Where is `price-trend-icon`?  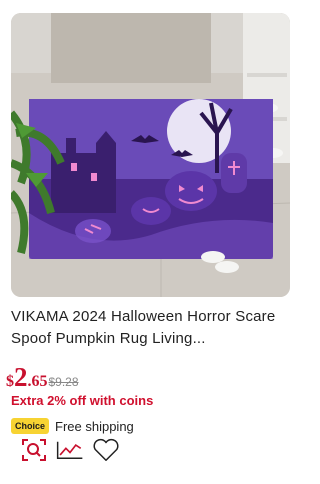 price-trend-icon is located at coordinates (70, 450).